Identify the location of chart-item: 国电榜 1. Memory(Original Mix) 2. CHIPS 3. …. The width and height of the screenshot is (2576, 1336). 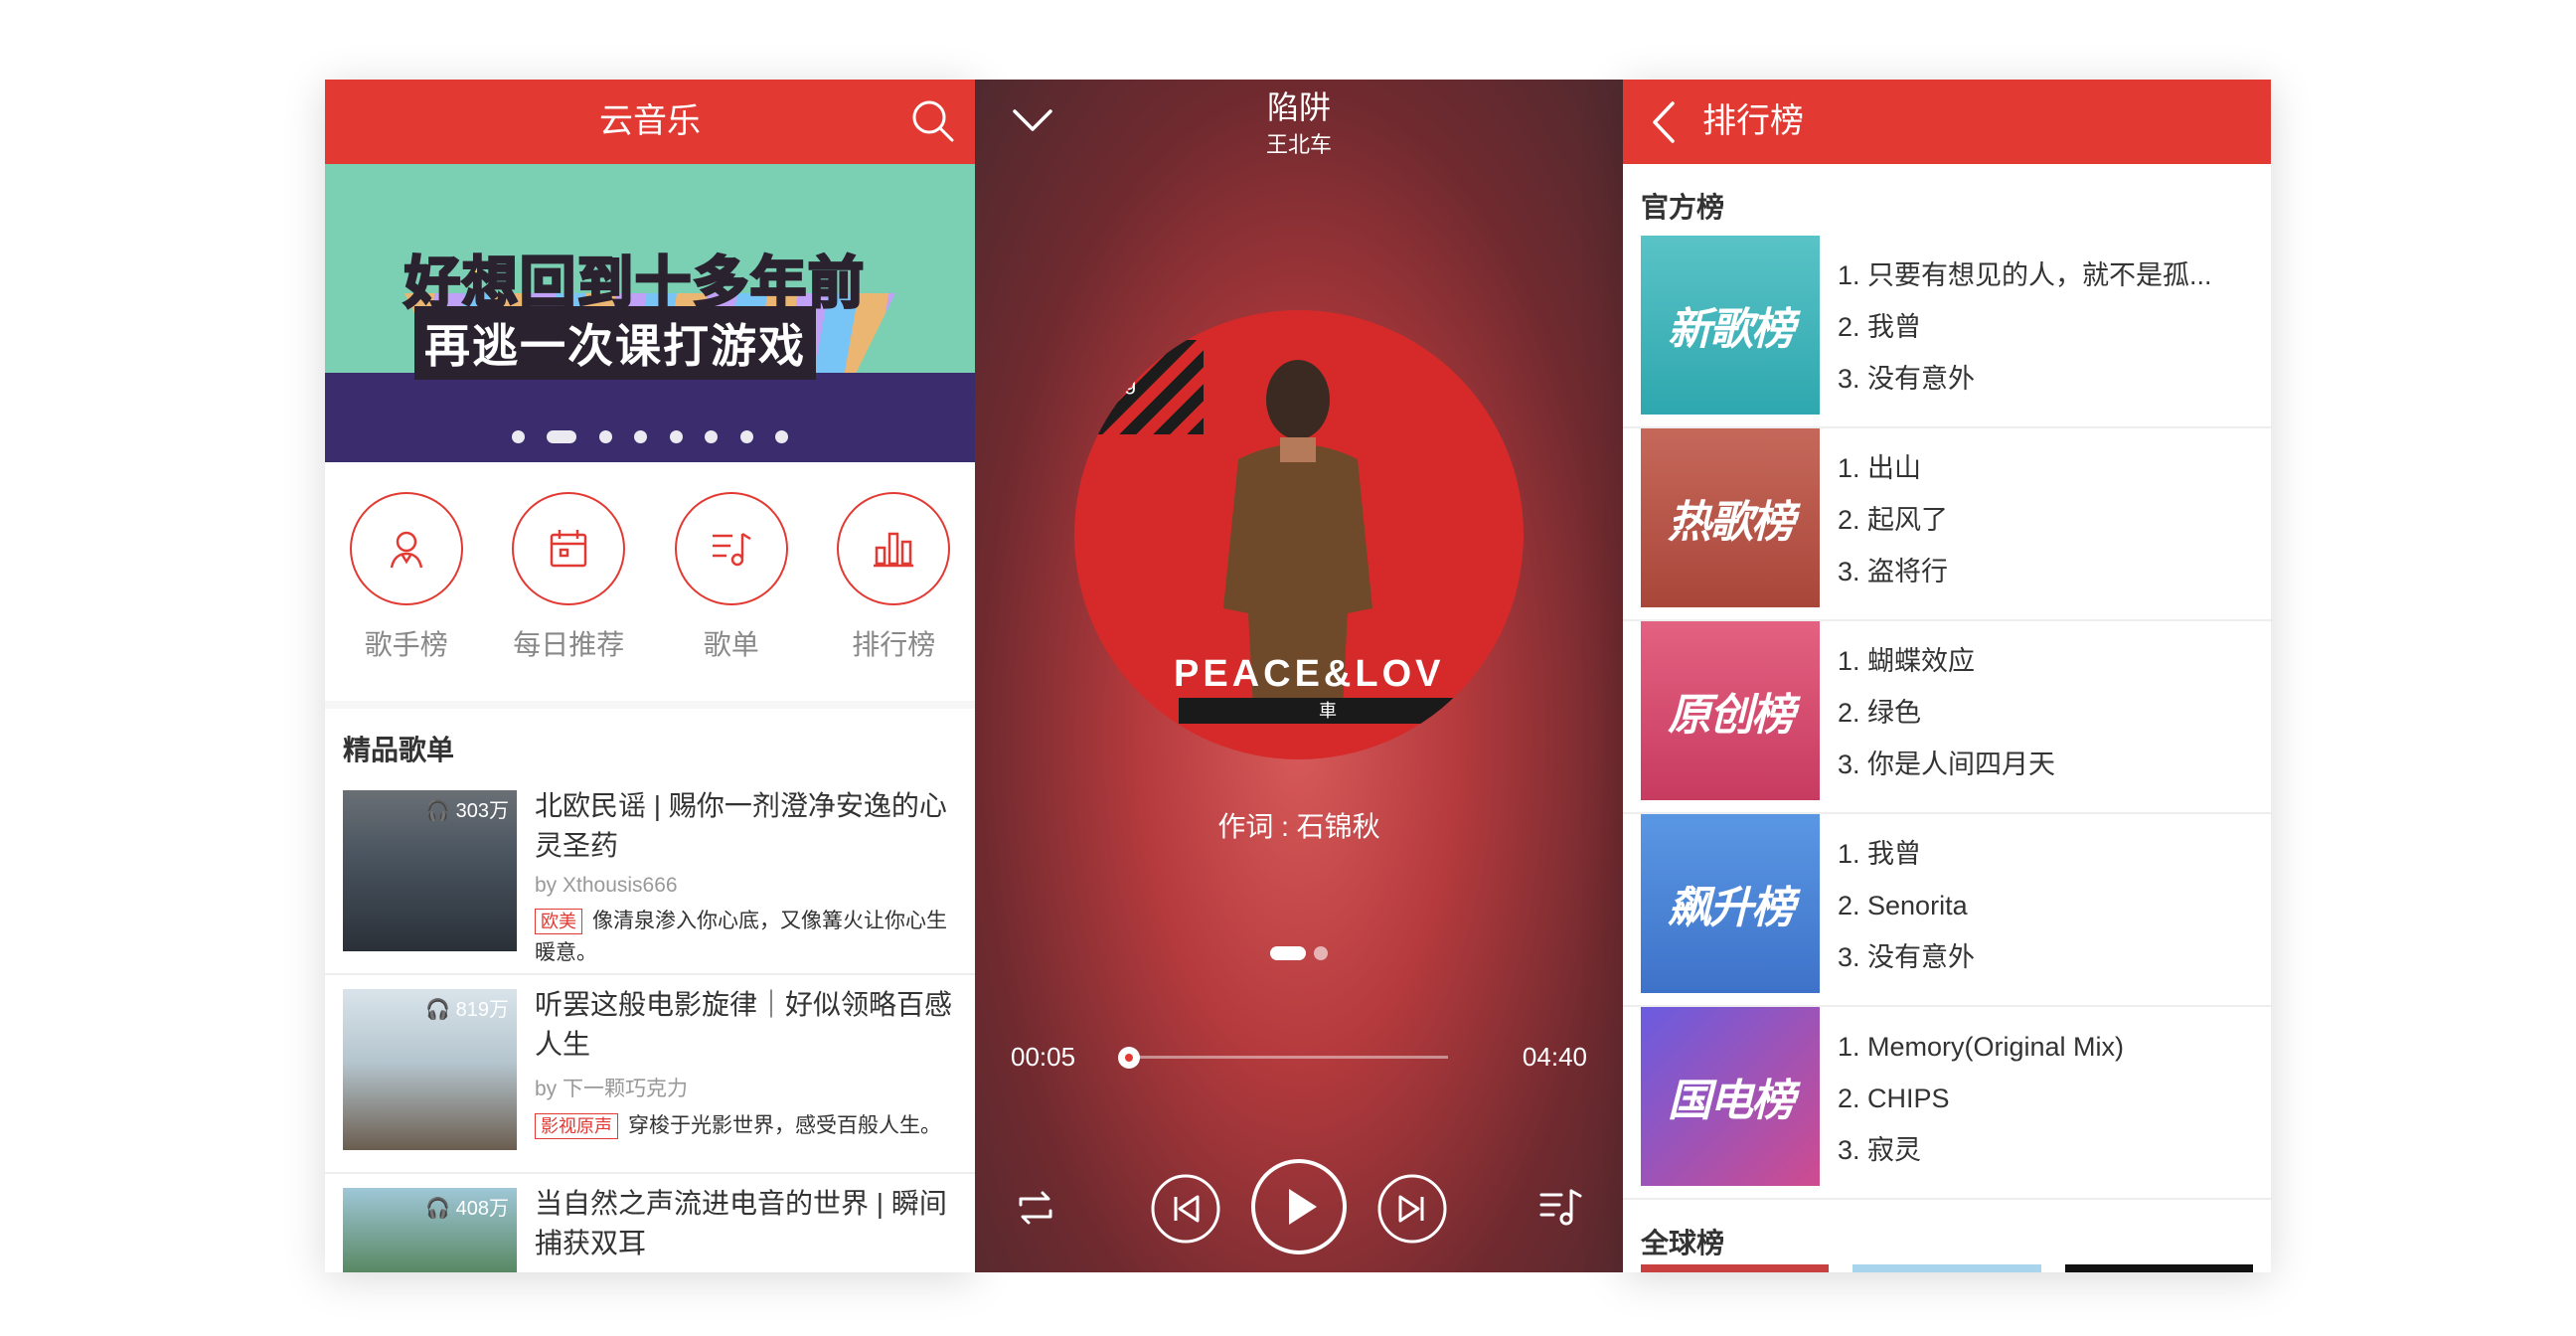
(1947, 1103).